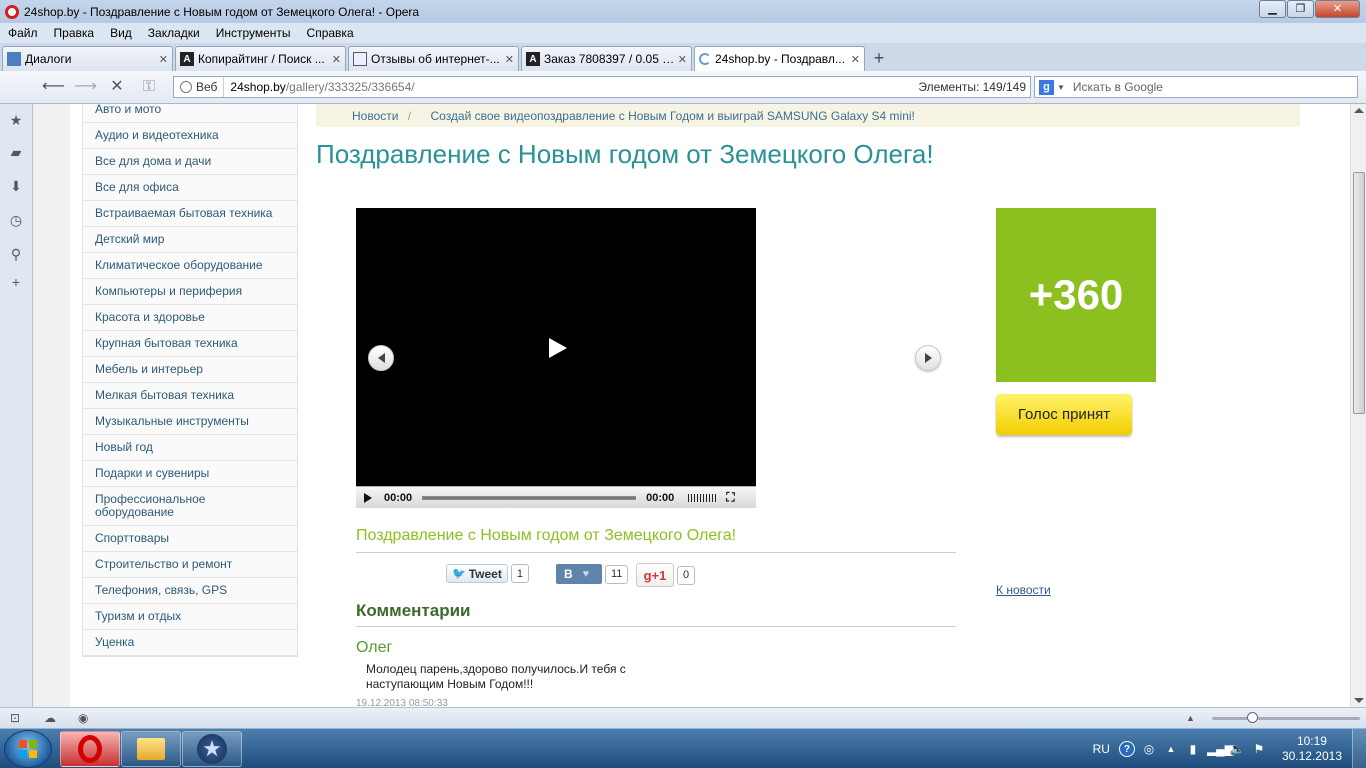  Describe the element at coordinates (477, 573) in the screenshot. I see `tweet-button: 🐦 Tweet` at that location.